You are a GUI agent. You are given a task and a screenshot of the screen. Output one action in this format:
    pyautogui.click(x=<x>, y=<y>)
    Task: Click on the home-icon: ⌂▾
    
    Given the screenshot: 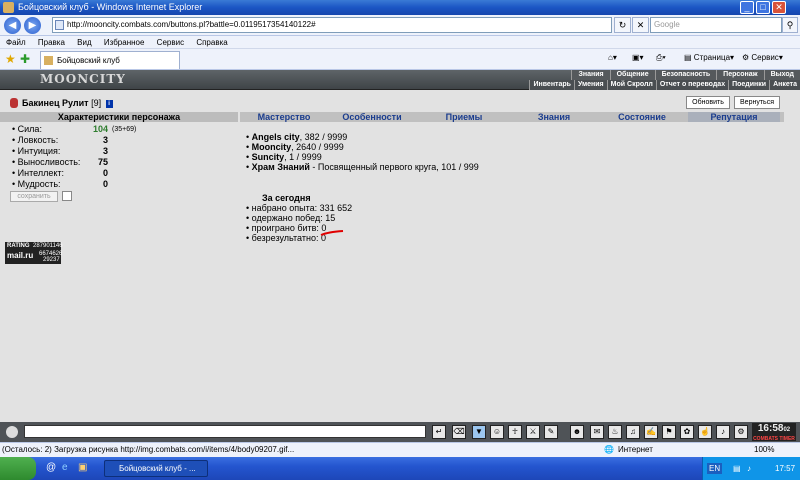 What is the action you would take?
    pyautogui.click(x=612, y=57)
    